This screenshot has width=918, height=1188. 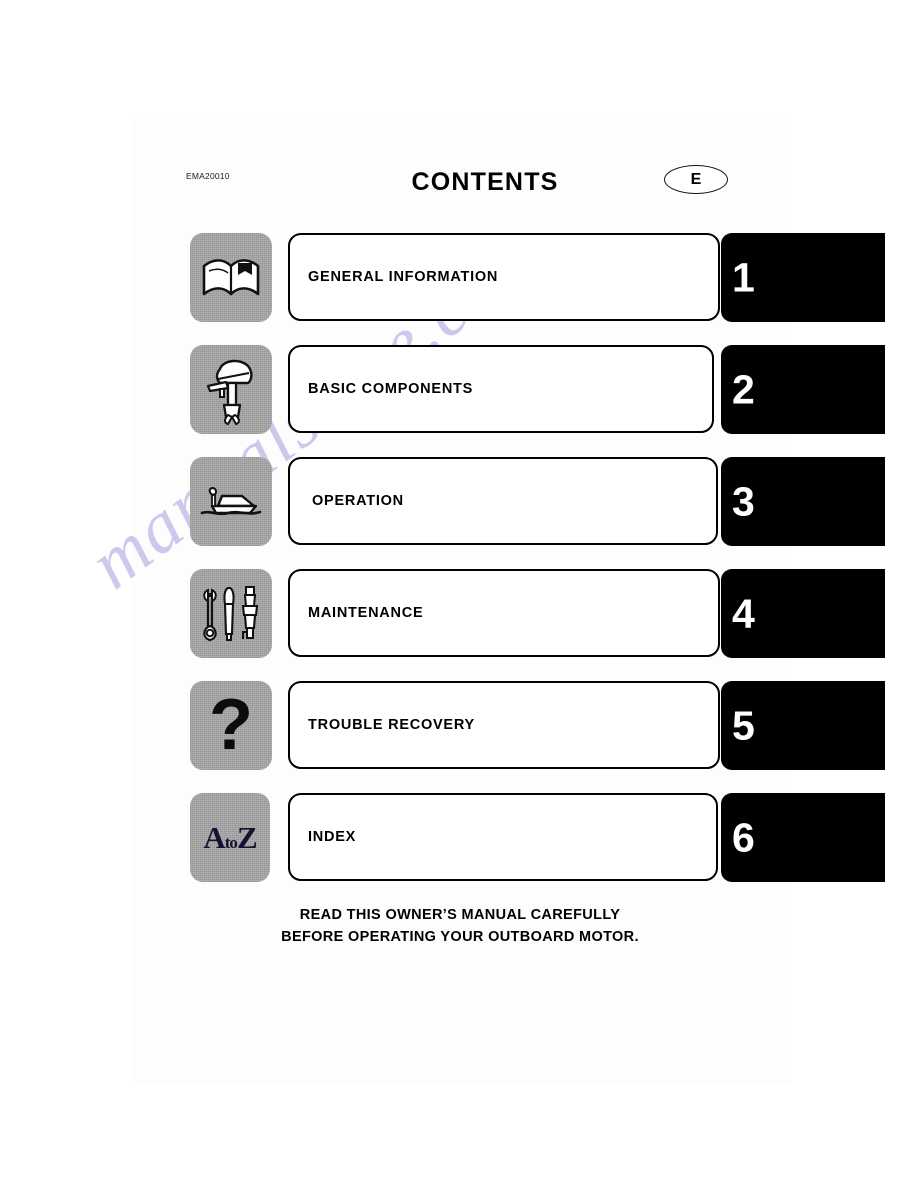 I want to click on section-label-box: BASIC COMPONENTS, so click(x=501, y=389).